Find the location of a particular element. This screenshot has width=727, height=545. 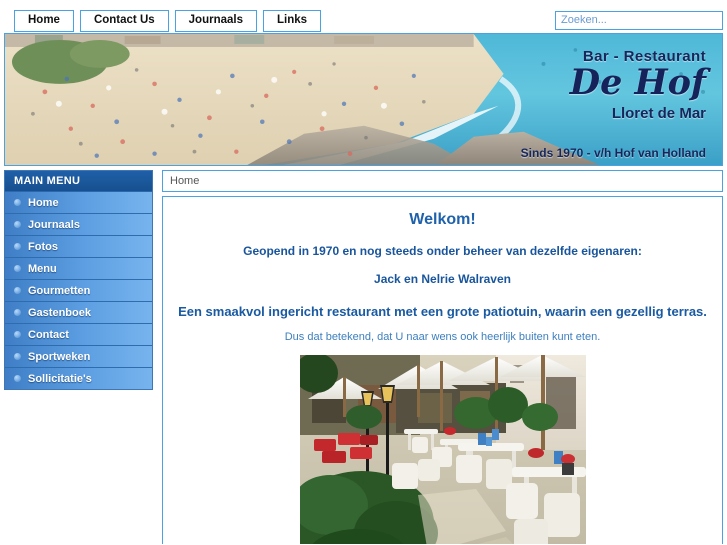

patio-photo is located at coordinates (442, 449).